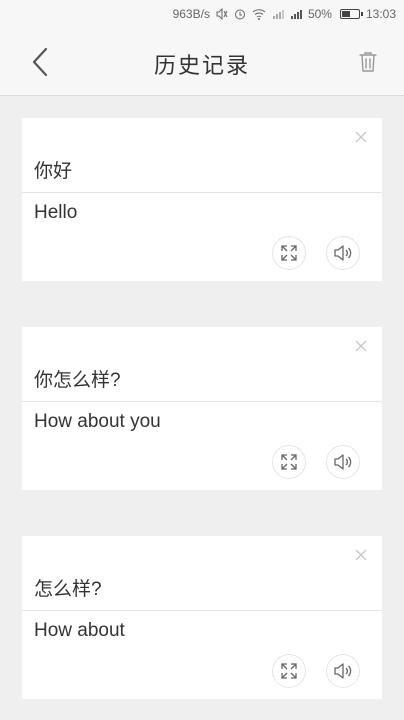 This screenshot has width=404, height=720. I want to click on source-text: 你怎么样?, so click(77, 380).